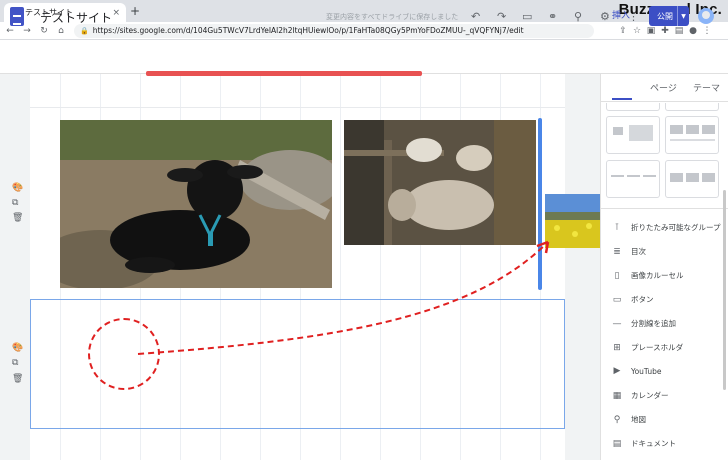 This screenshot has height=460, width=728. Describe the element at coordinates (648, 275) in the screenshot. I see `insert-carousel: ▯ 画像カルーセル` at that location.